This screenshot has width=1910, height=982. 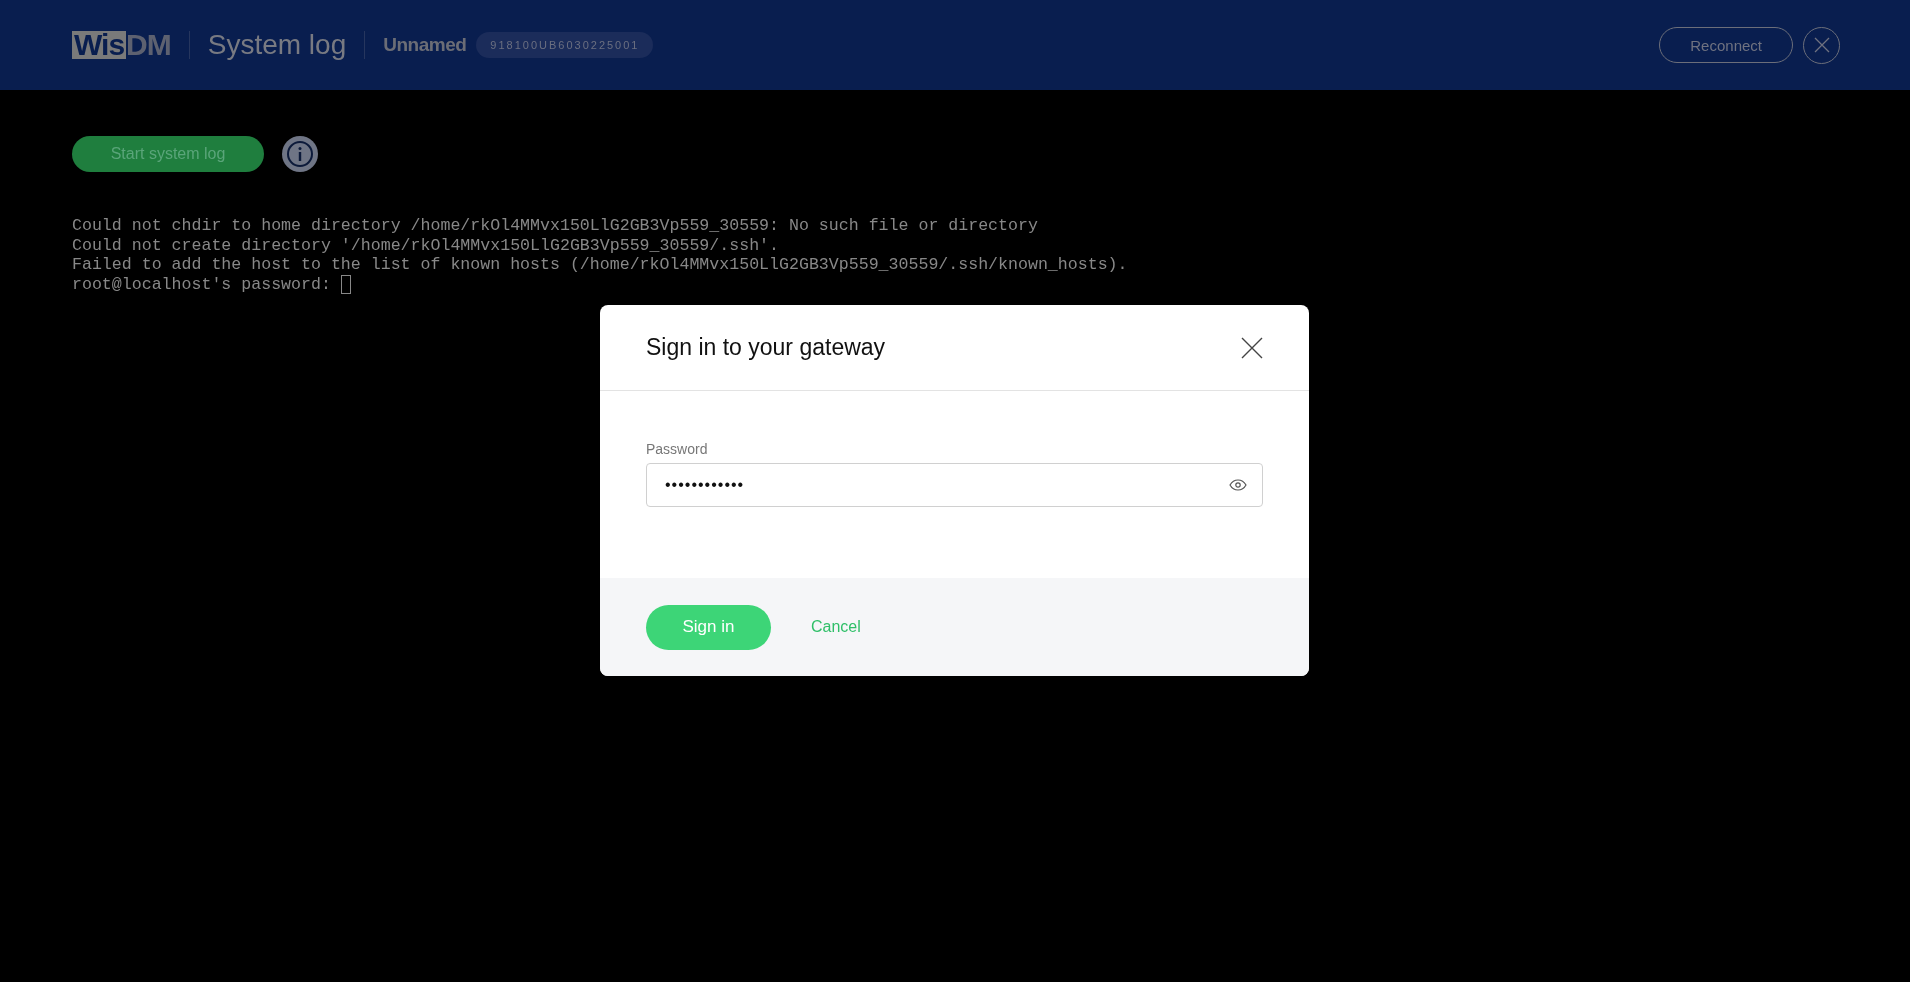 I want to click on dialog-title: Sign in to your gateway, so click(x=766, y=347).